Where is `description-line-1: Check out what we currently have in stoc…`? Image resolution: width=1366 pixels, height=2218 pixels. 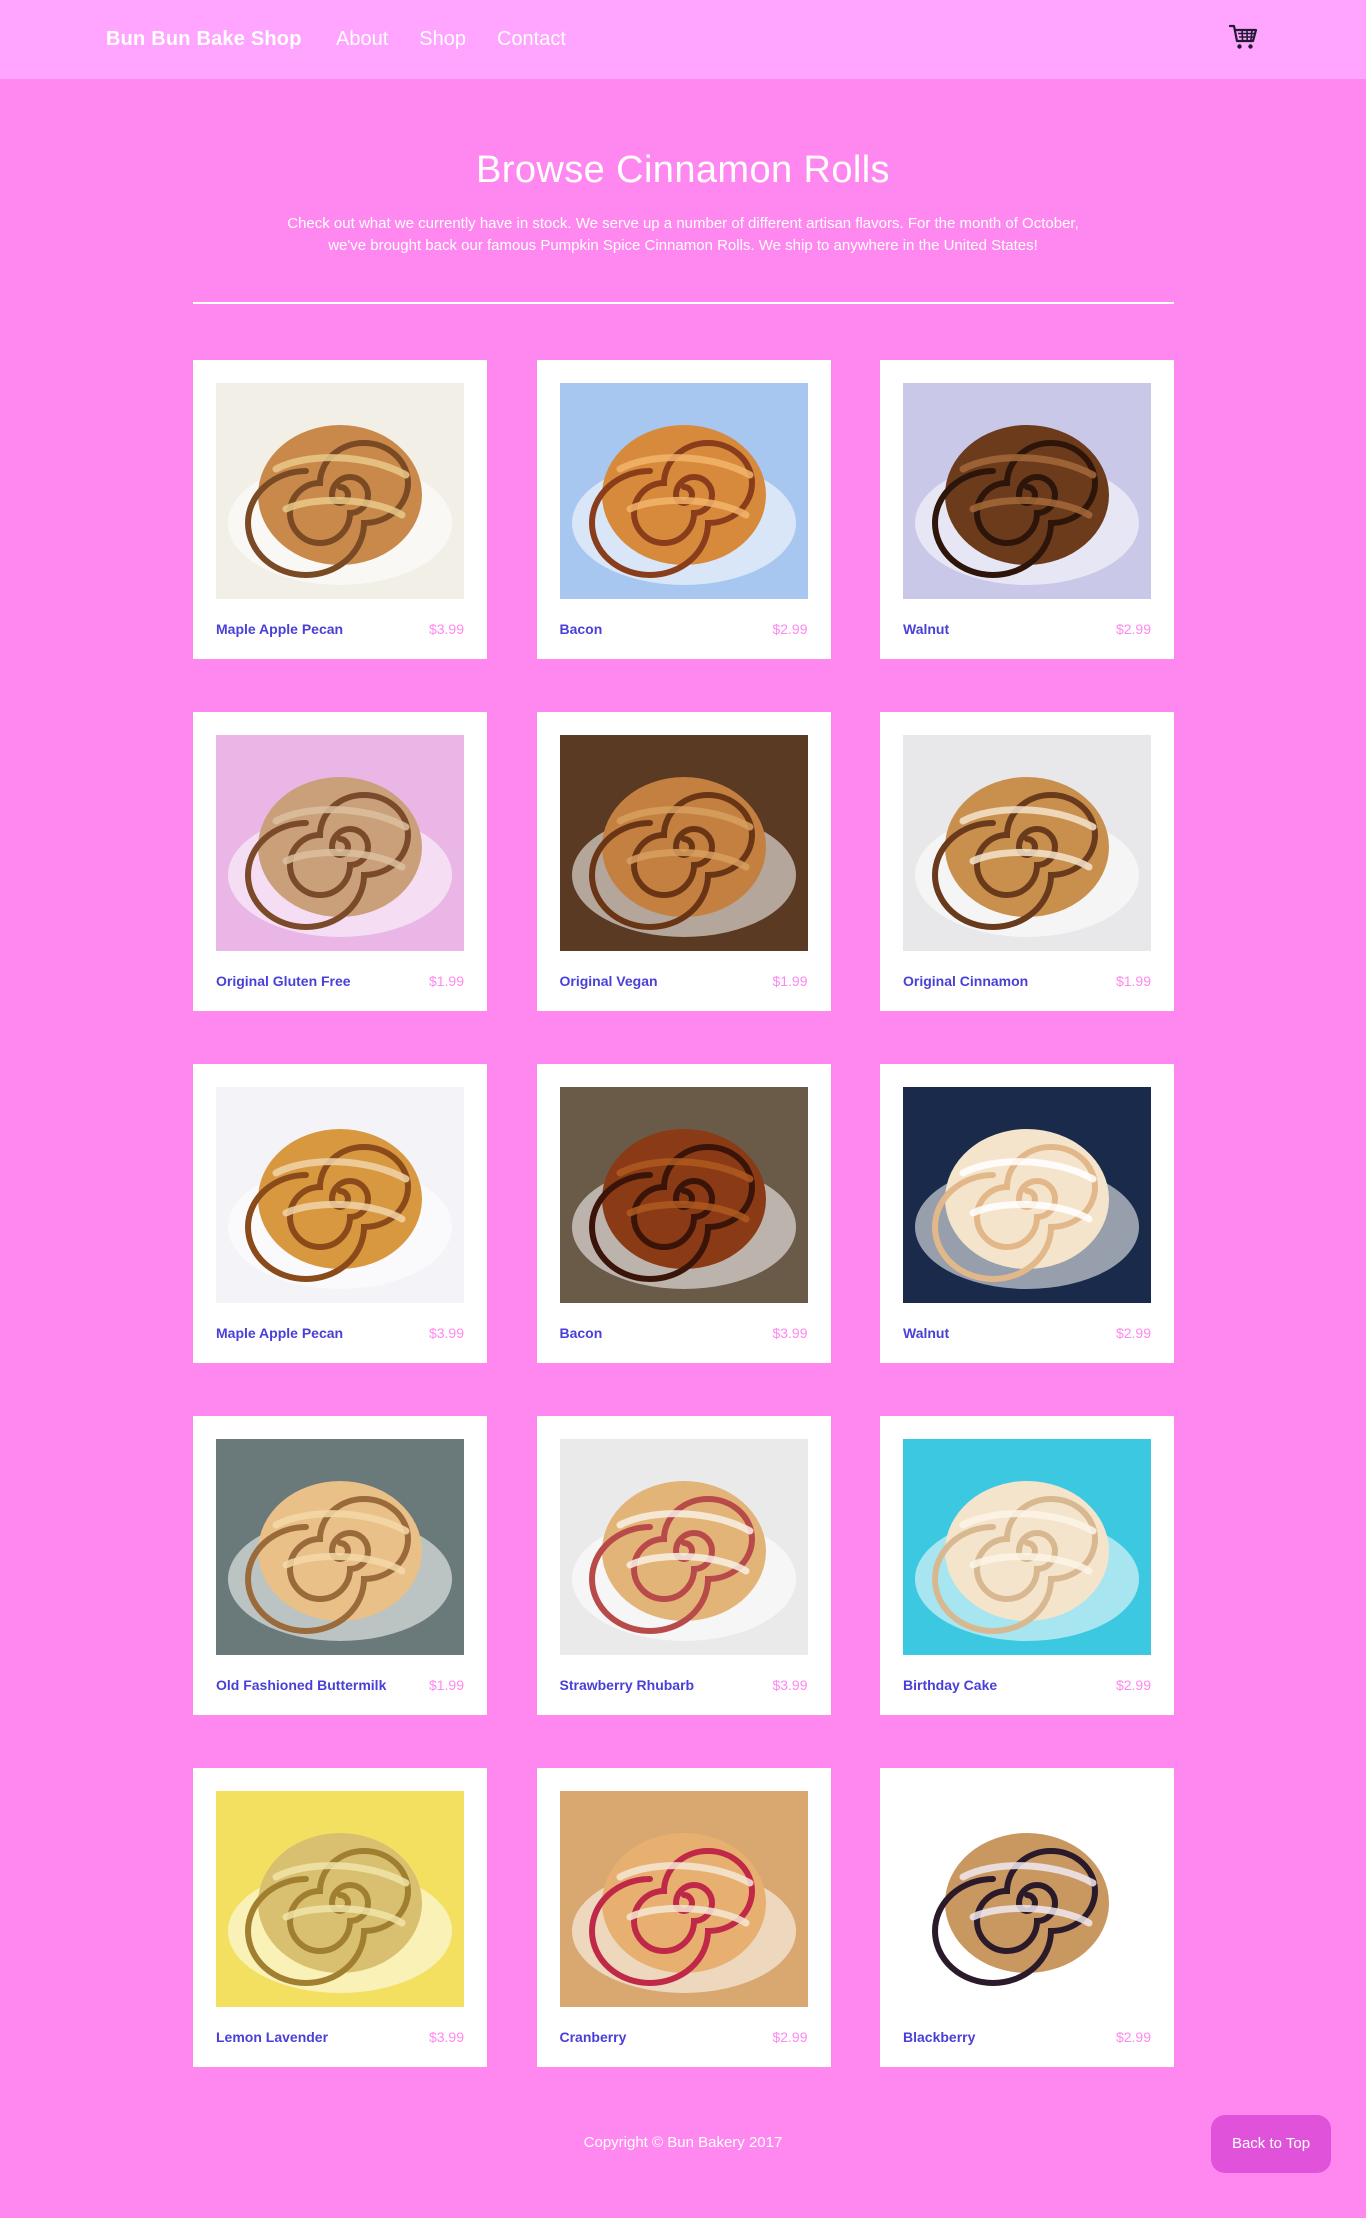 description-line-1: Check out what we currently have in stoc… is located at coordinates (683, 223).